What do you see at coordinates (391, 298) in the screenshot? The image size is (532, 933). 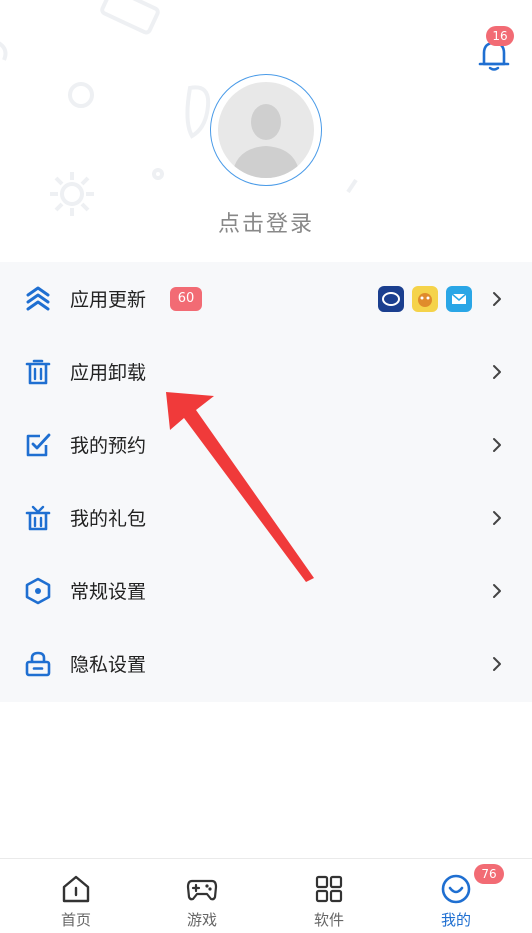 I see `app-thumb-1-icon` at bounding box center [391, 298].